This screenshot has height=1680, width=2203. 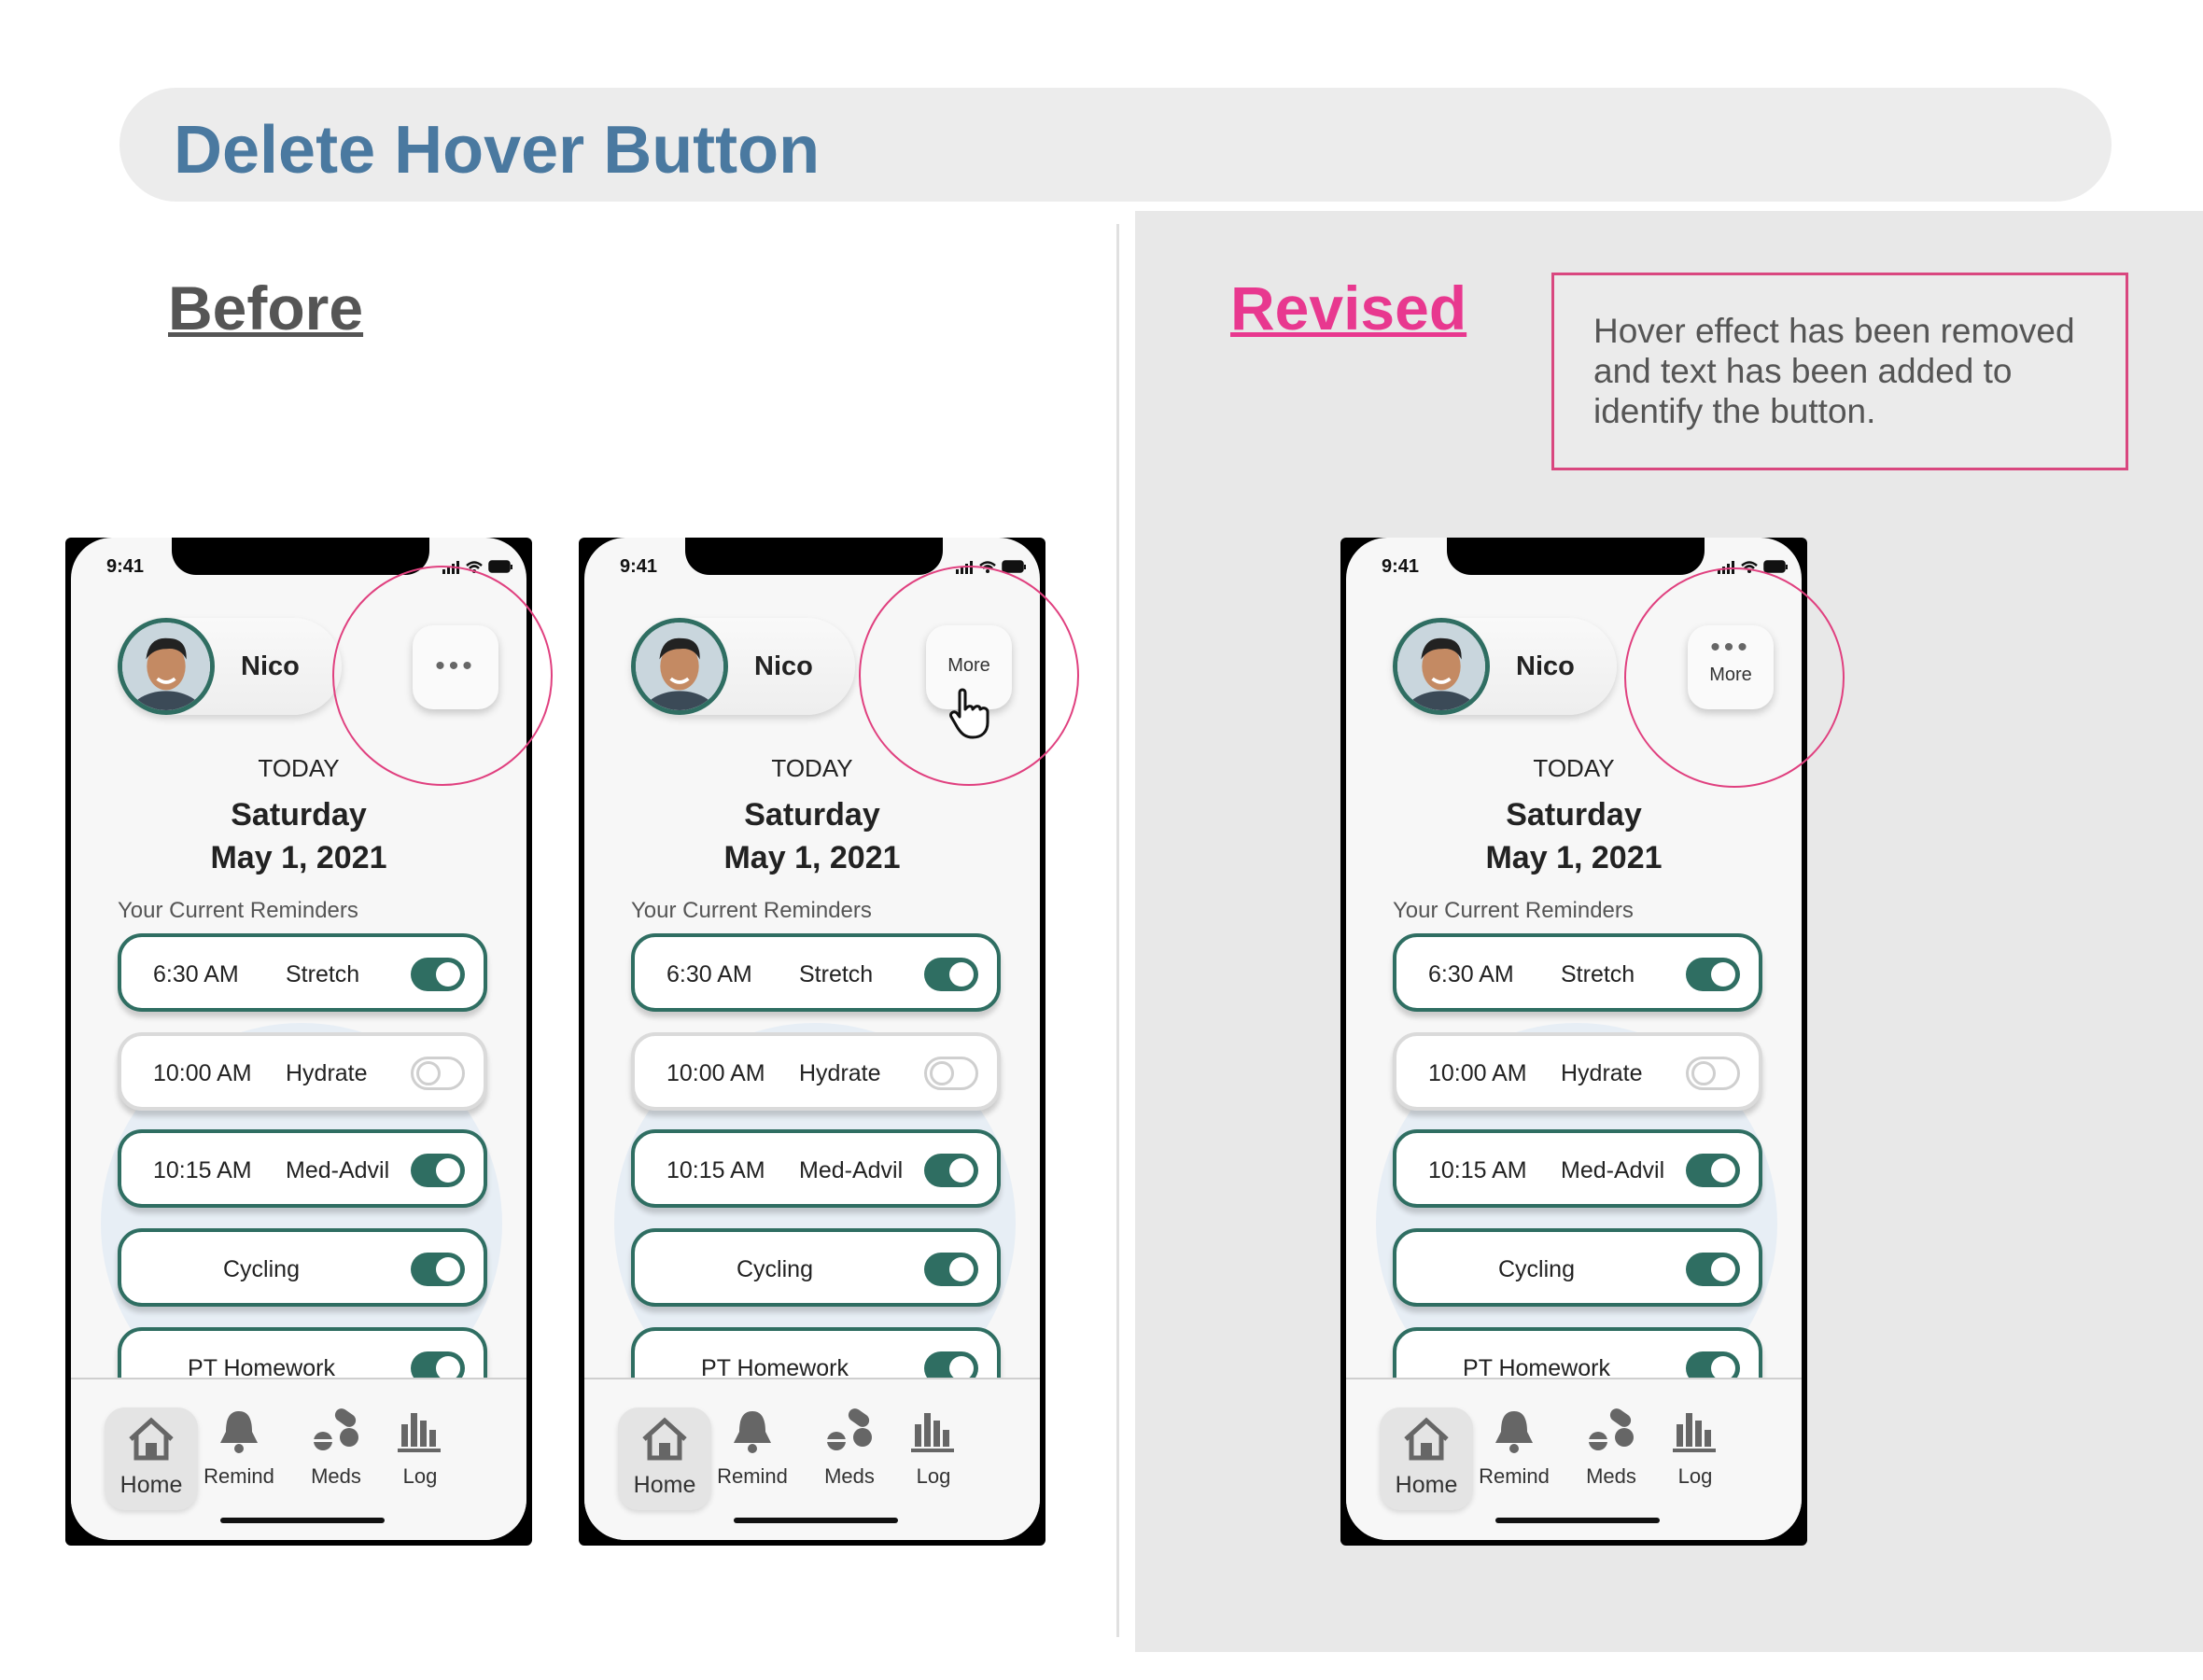 What do you see at coordinates (1514, 1432) in the screenshot?
I see `bell-icon` at bounding box center [1514, 1432].